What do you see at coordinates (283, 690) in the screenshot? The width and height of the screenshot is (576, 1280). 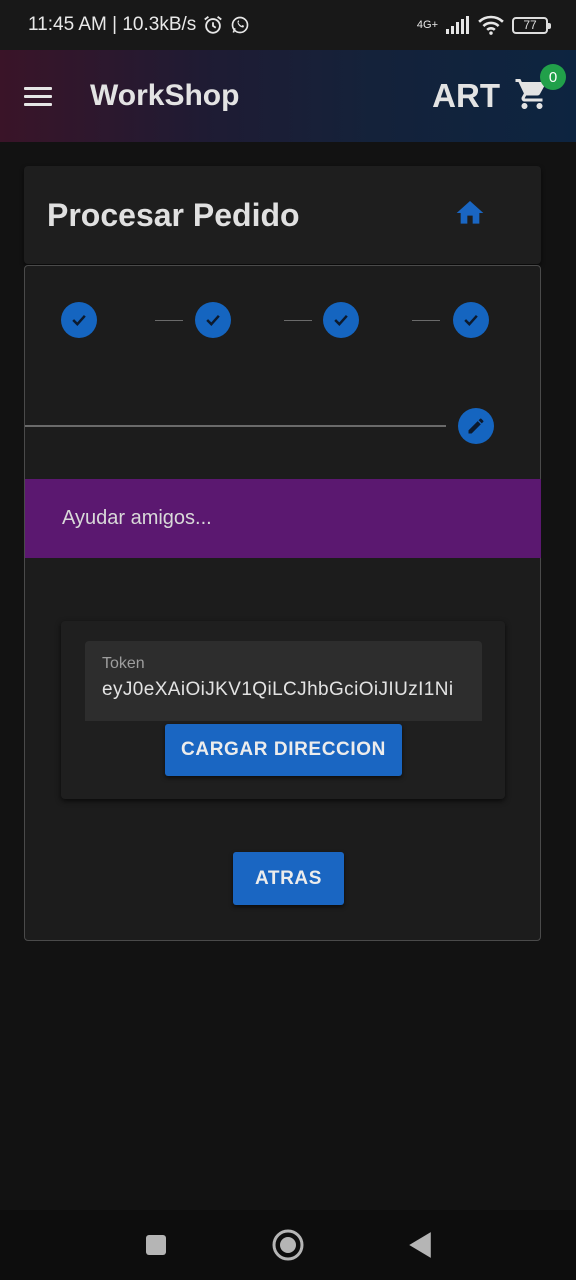 I see `token-value: eyJ0eXAiOiJKV1QiLCJhbGciOiJIUzI1Ni` at bounding box center [283, 690].